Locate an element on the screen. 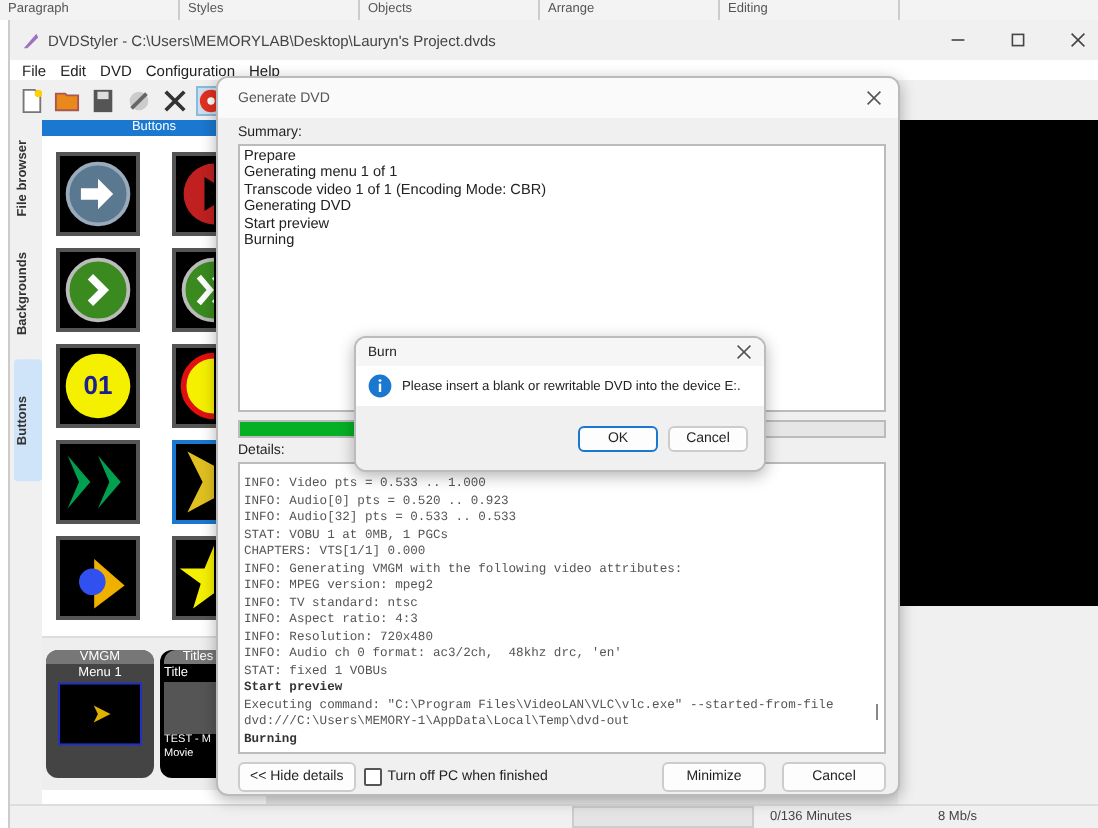 This screenshot has height=828, width=1098. new-file-icon is located at coordinates (31, 100).